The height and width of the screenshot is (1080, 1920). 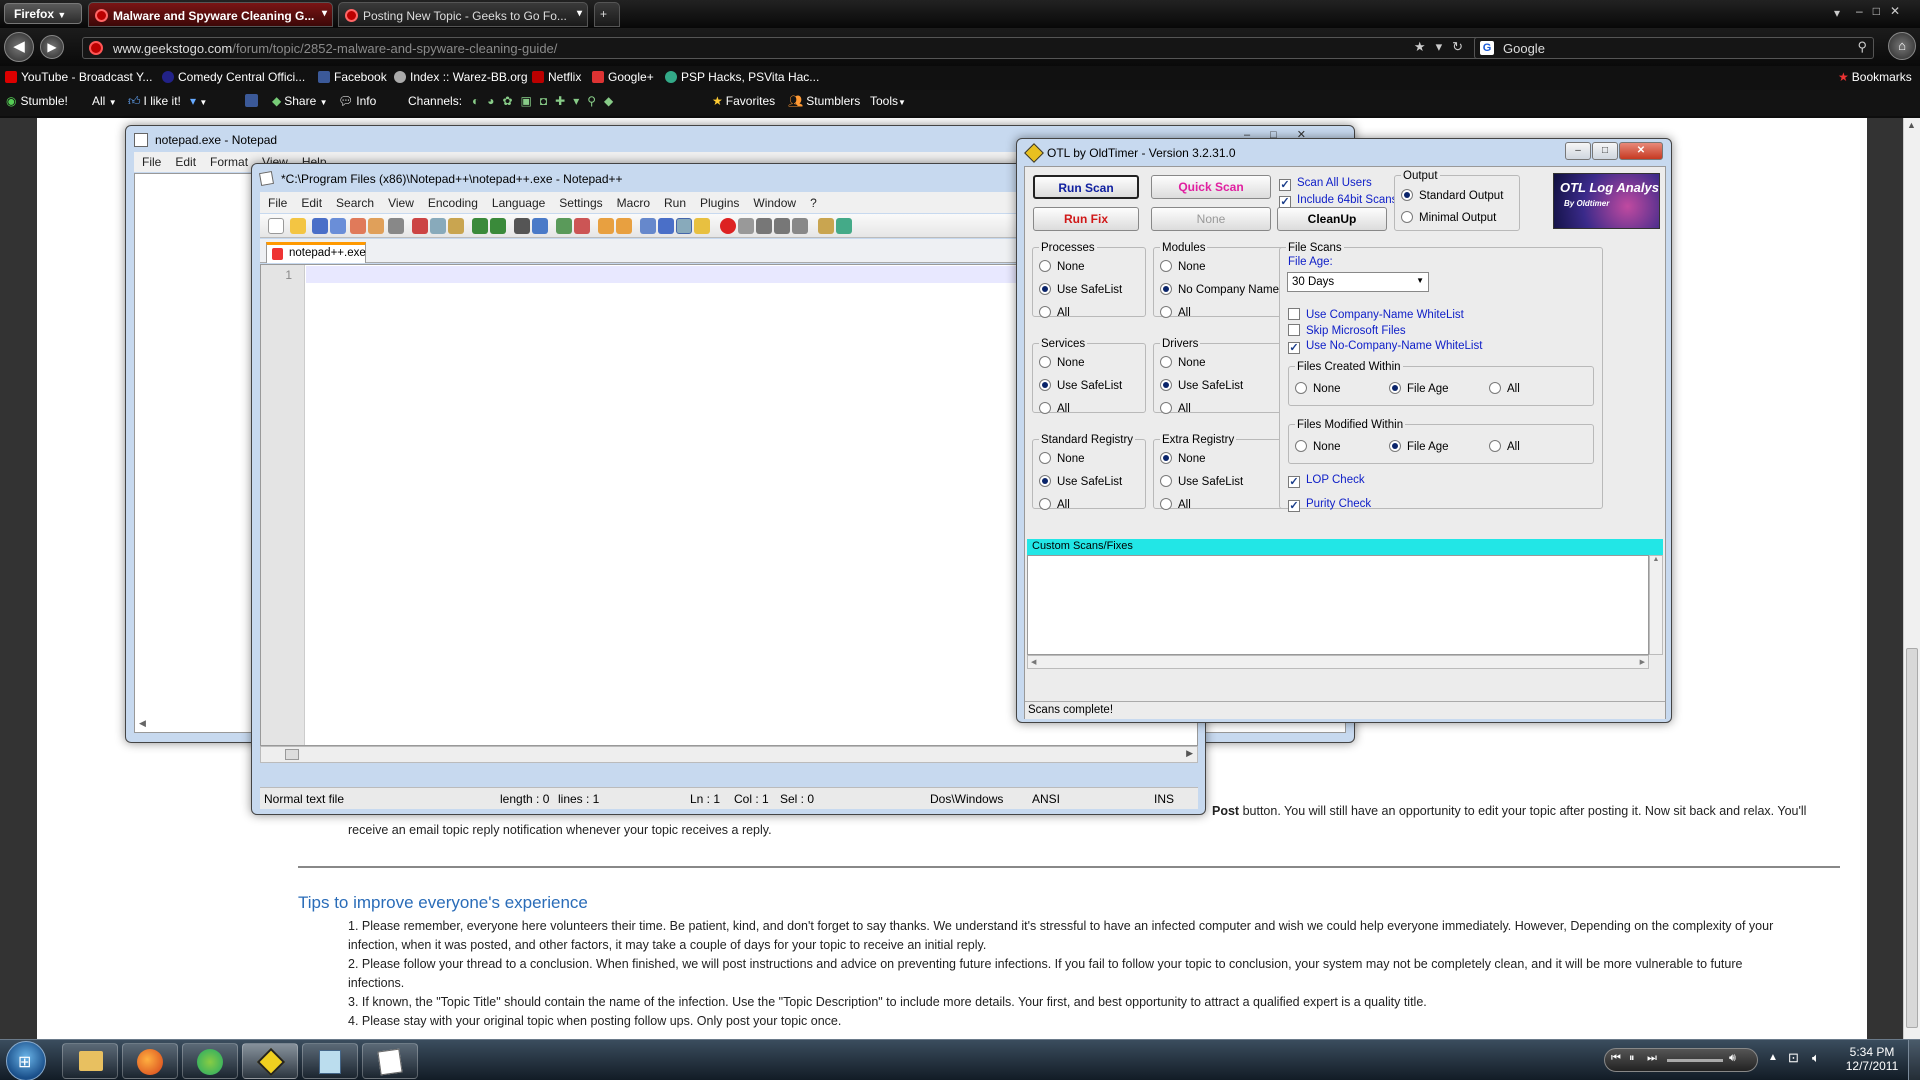 I want to click on taskbar-notepadpp, so click(x=390, y=1061).